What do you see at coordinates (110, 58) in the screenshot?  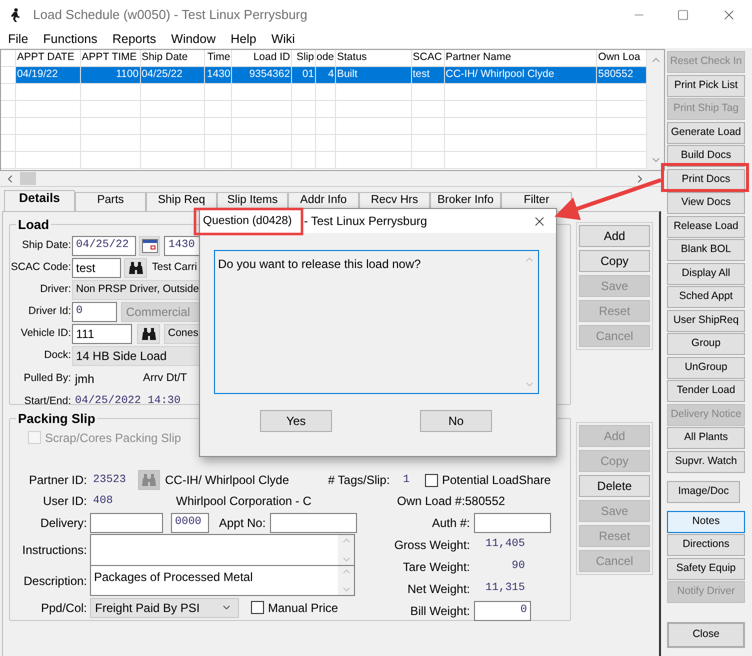 I see `column-header: APPT TIME` at bounding box center [110, 58].